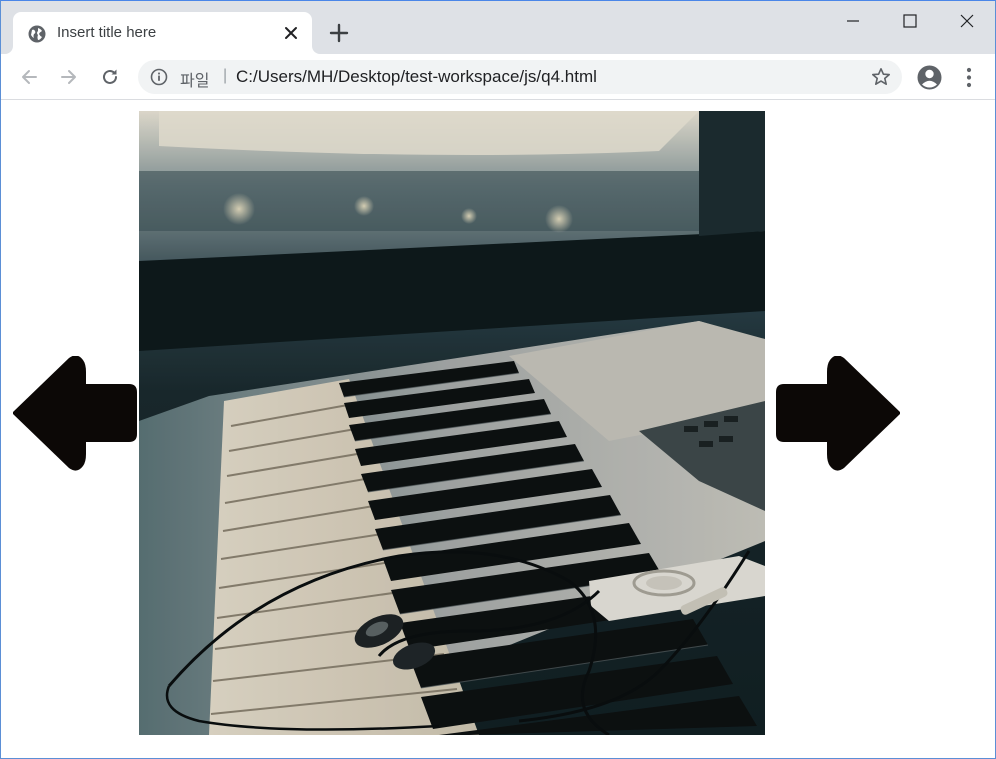 The width and height of the screenshot is (996, 759). Describe the element at coordinates (75, 413) in the screenshot. I see `big-left-arrow-icon` at that location.